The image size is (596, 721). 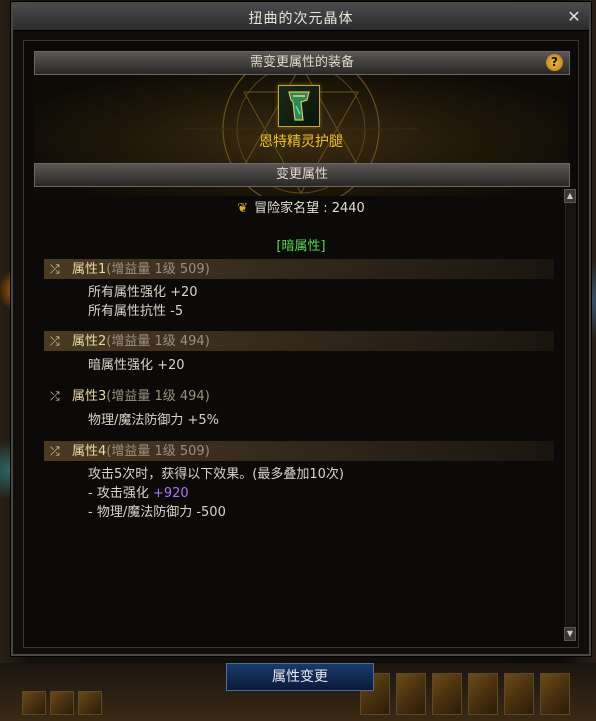 I want to click on leg-armor-icon, so click(x=299, y=106).